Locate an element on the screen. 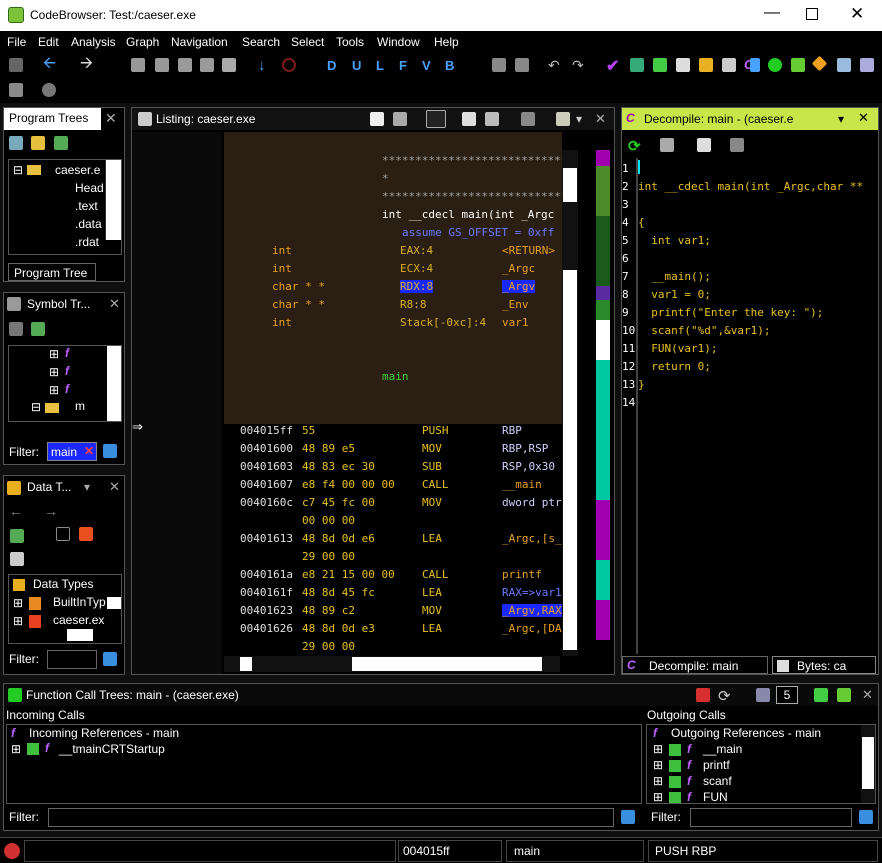  letter-l-button: L is located at coordinates (380, 65).